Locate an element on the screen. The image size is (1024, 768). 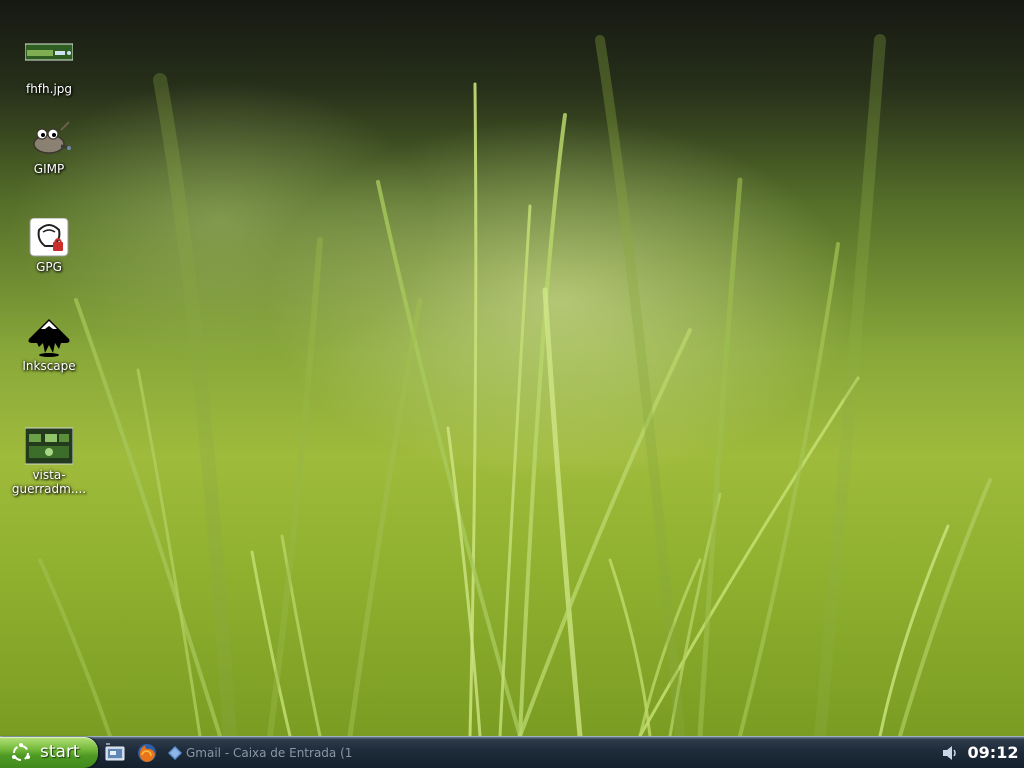
start-button: start is located at coordinates (49, 752).